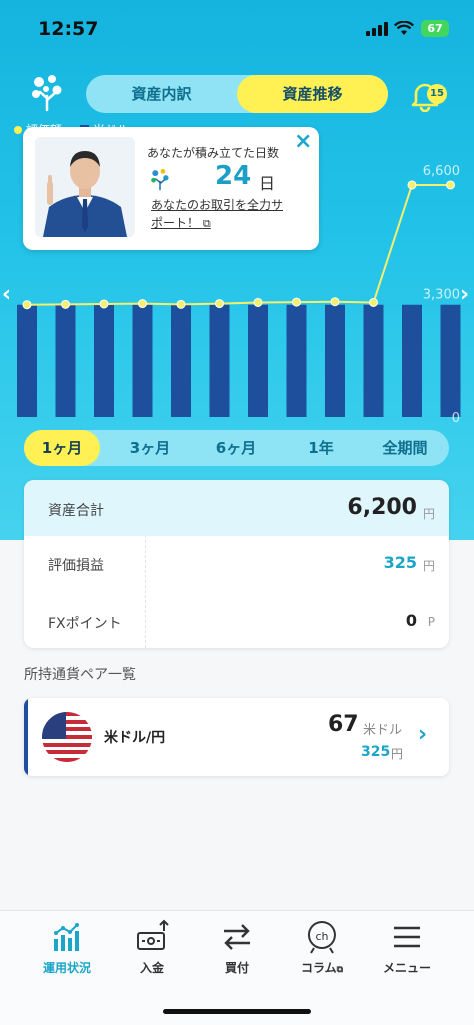 The height and width of the screenshot is (1025, 474). I want to click on summary-row-pl: 評価損益 325 円, so click(236, 564).